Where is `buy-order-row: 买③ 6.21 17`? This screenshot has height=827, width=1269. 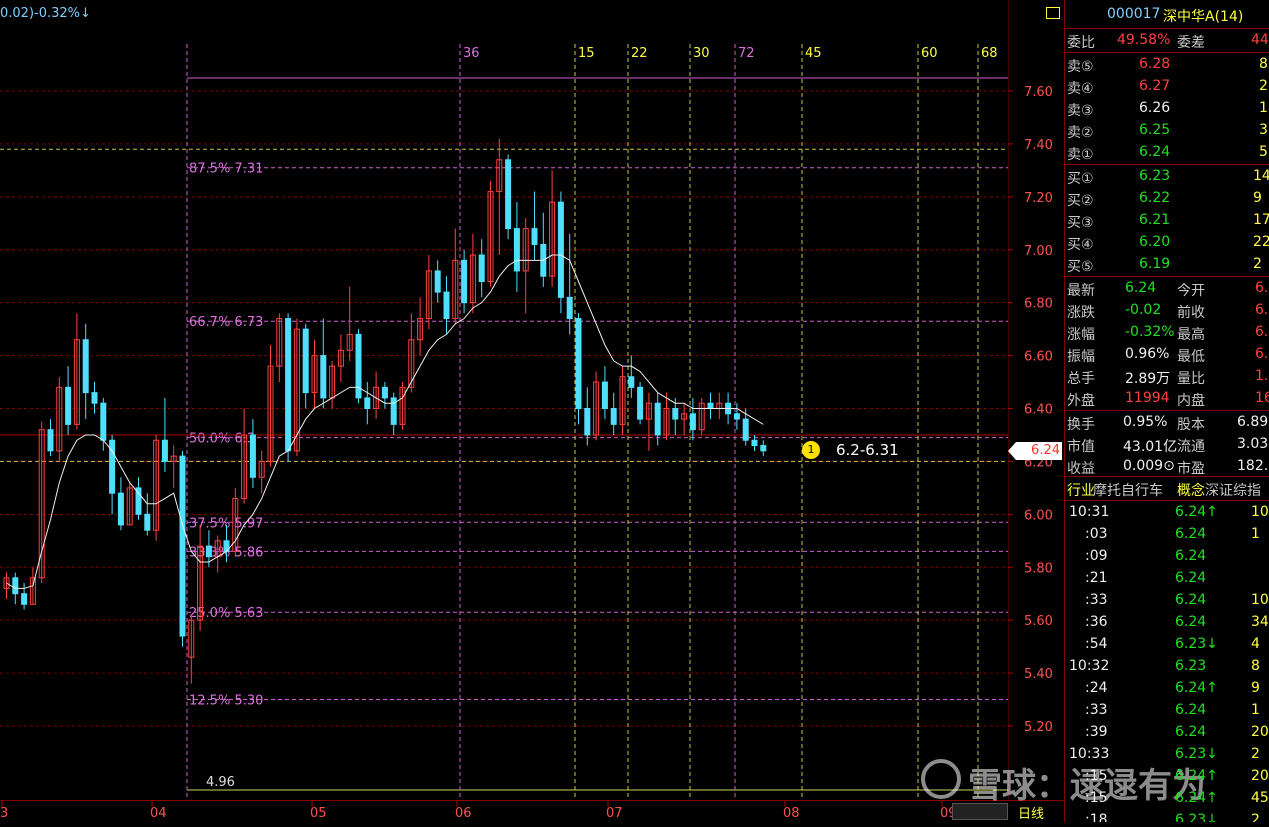 buy-order-row: 买③ 6.21 17 is located at coordinates (1167, 221).